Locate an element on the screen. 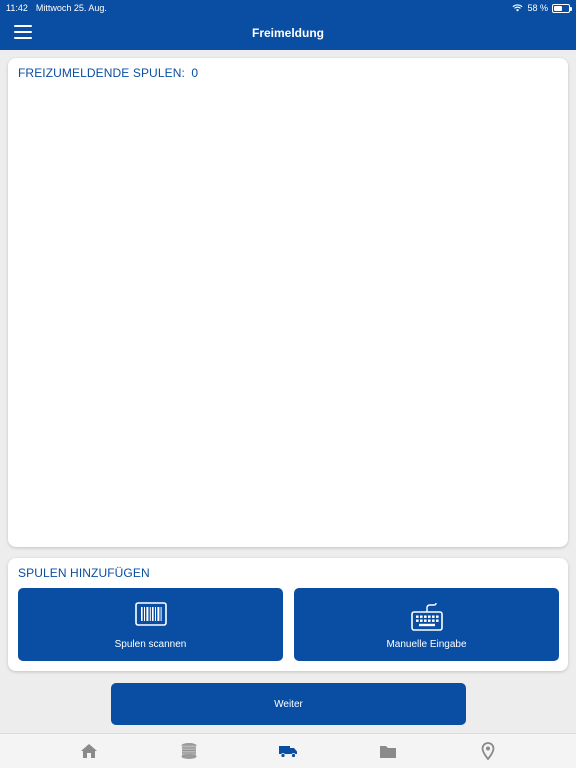 This screenshot has height=768, width=576. manual-entry-label: Manuelle Eingabe is located at coordinates (426, 644).